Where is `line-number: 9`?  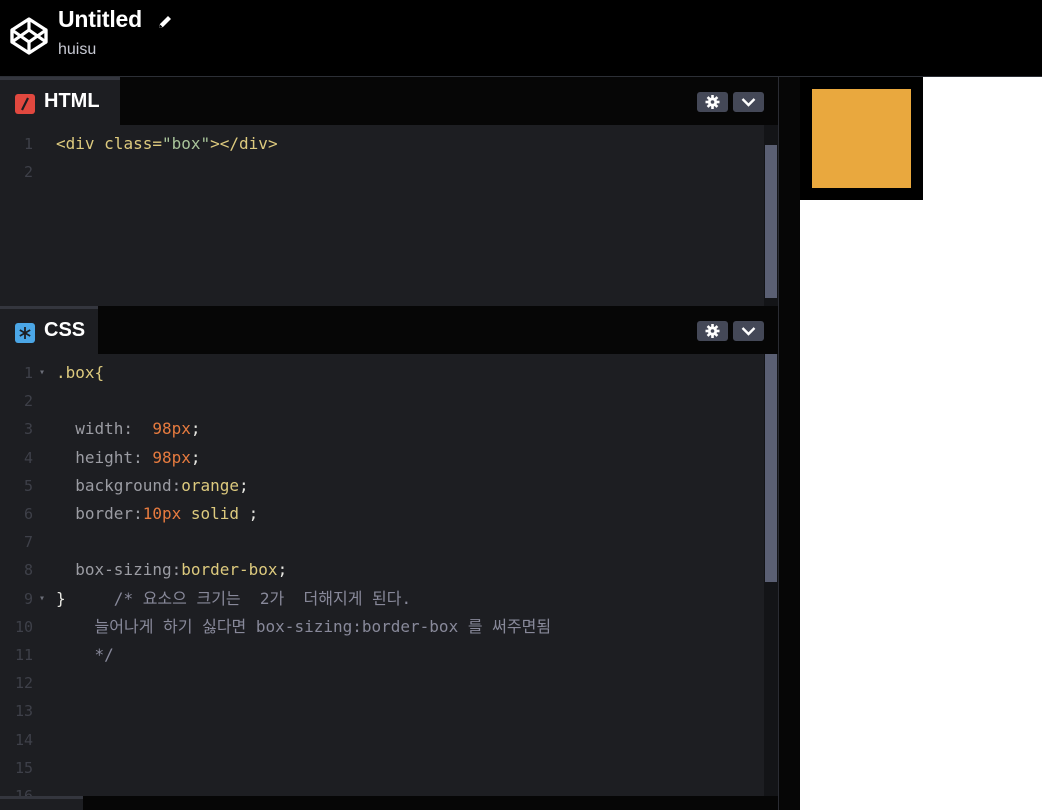
line-number: 9 is located at coordinates (28, 598).